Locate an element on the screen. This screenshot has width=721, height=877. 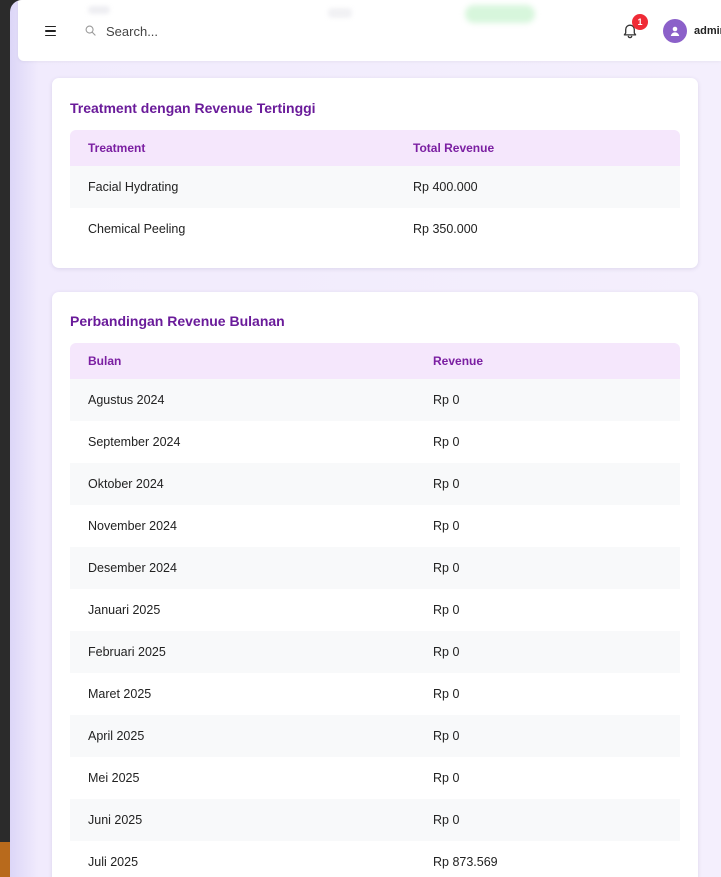
month-label: Agustus 2024 is located at coordinates (126, 400).